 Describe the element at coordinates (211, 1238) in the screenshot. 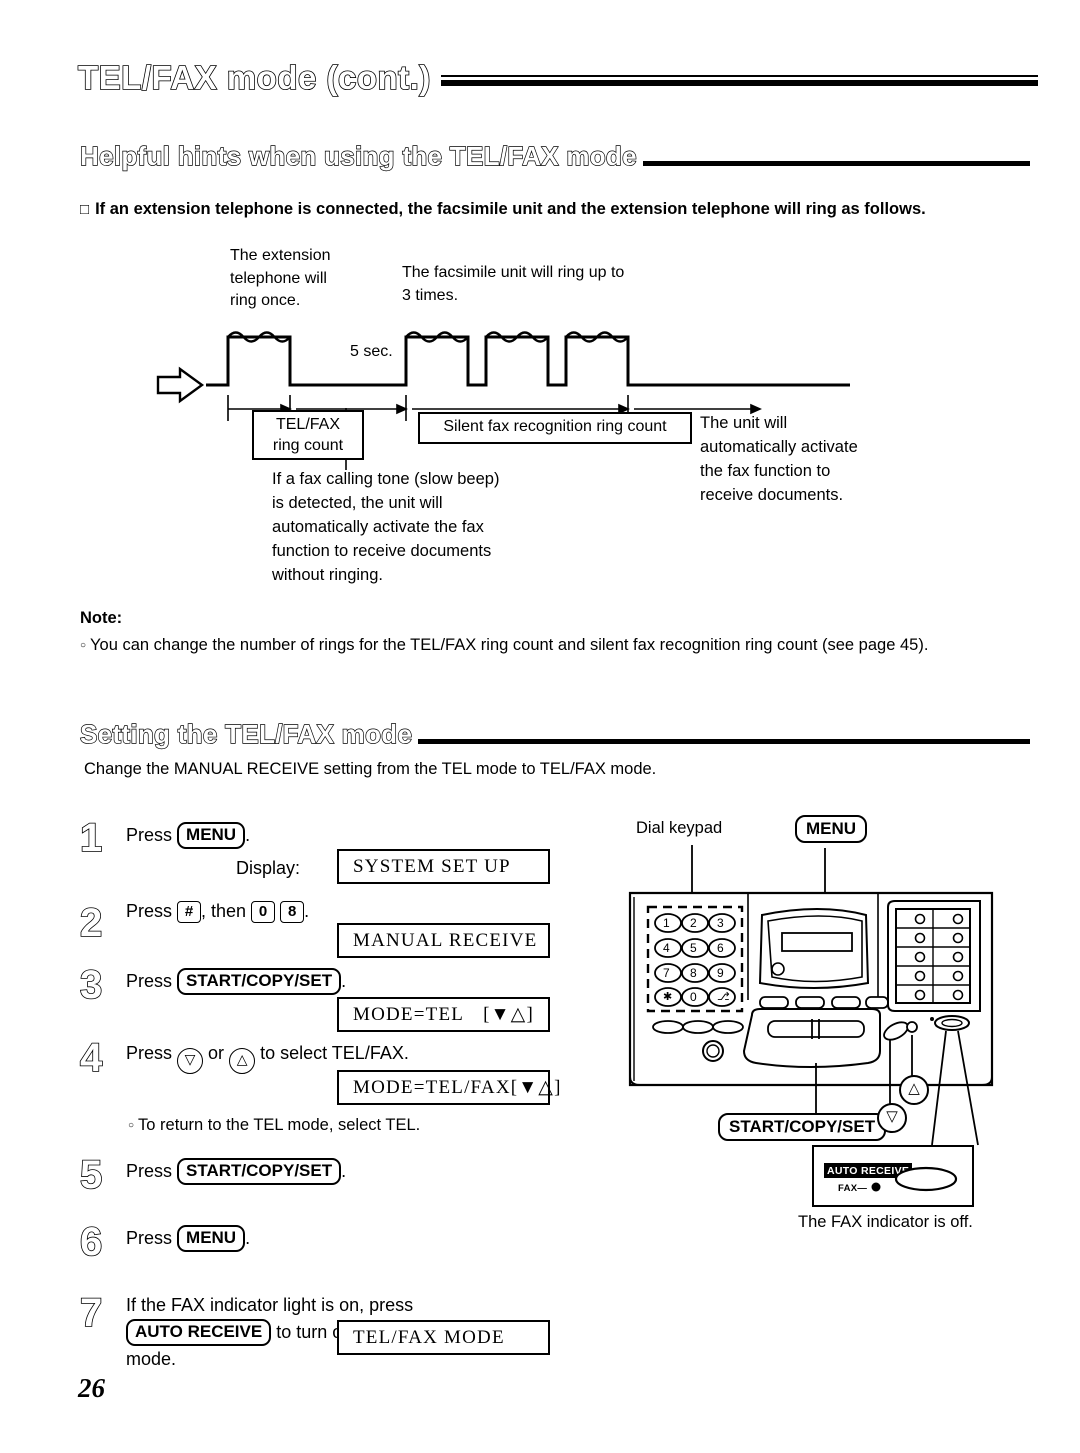

I see `menu-button-2: MENU` at that location.